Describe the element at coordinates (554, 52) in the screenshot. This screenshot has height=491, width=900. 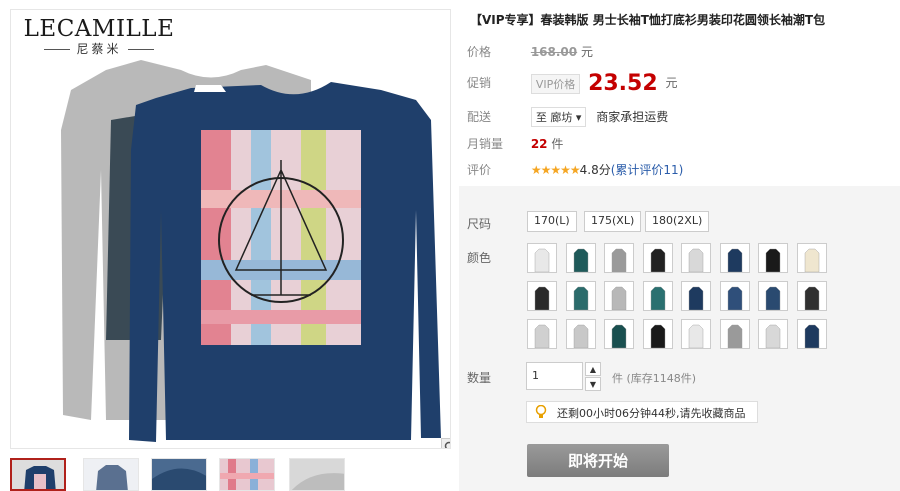
I see `original-price: 168.00` at that location.